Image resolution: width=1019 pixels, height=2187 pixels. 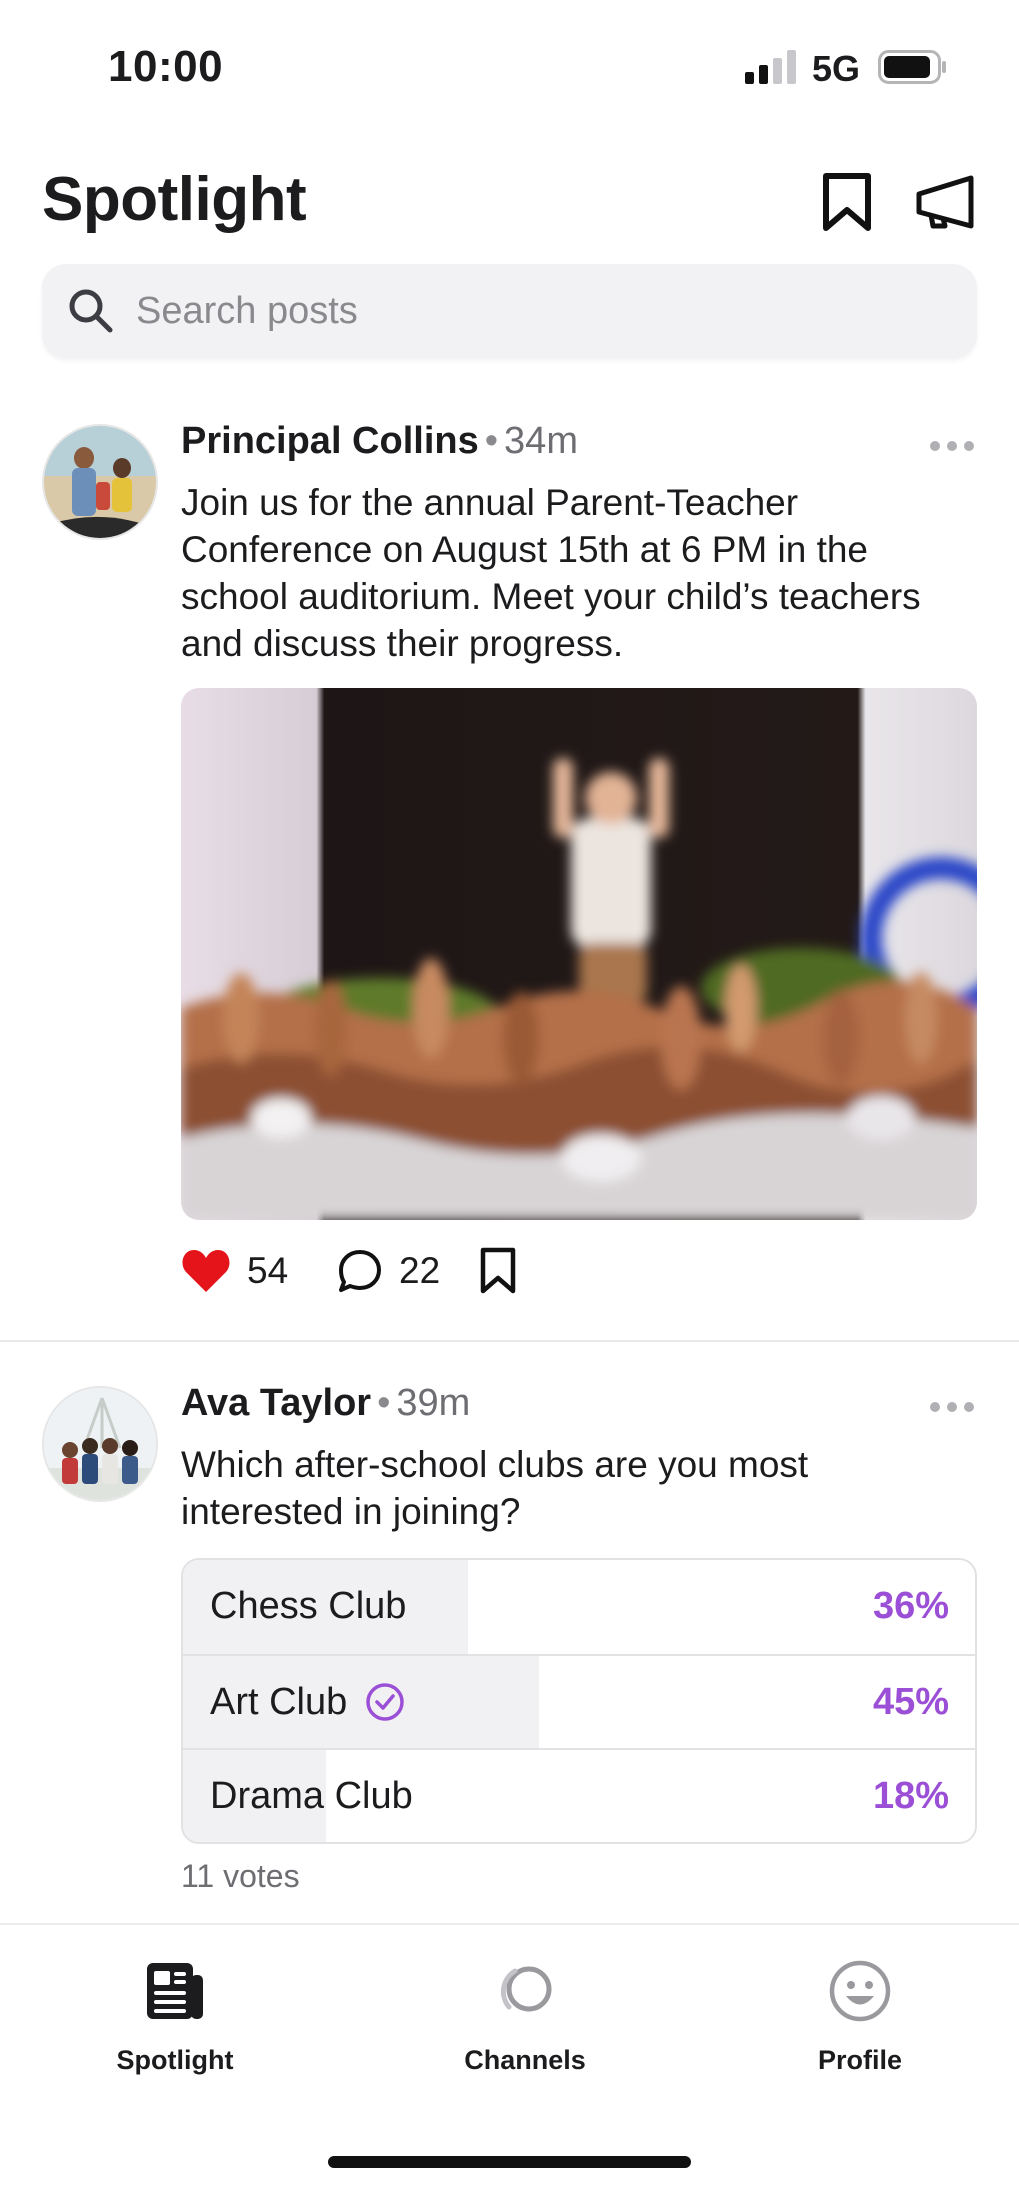 I want to click on poll-option-label: Art Club, so click(x=279, y=1702).